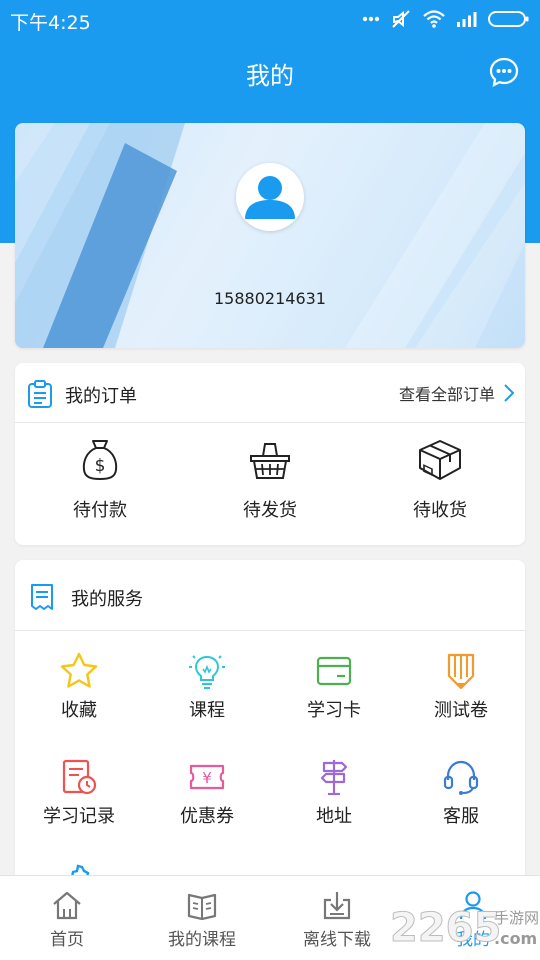 Image resolution: width=540 pixels, height=960 pixels. I want to click on service-address: 地址, so click(334, 793).